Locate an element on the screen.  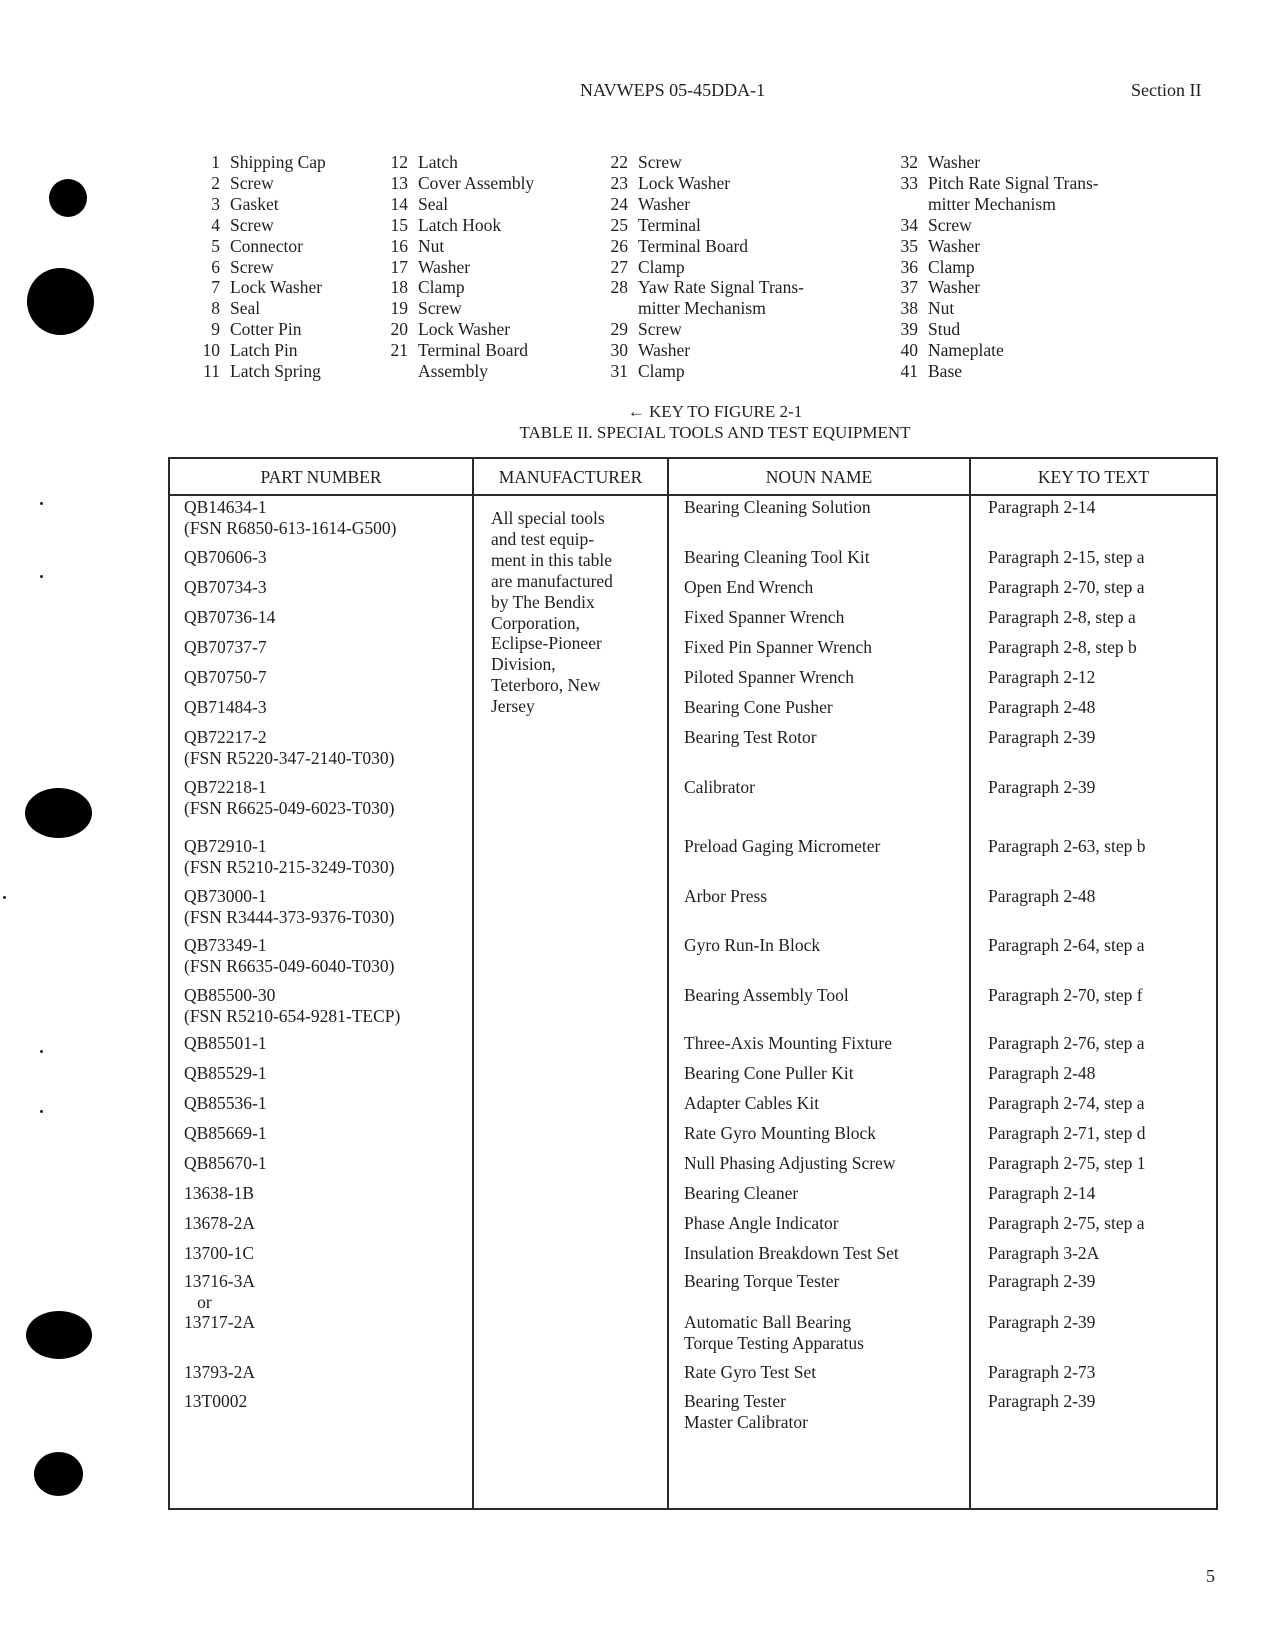
noun-name-line: Null Phasing Adjusting Screw is located at coordinates (790, 1163).